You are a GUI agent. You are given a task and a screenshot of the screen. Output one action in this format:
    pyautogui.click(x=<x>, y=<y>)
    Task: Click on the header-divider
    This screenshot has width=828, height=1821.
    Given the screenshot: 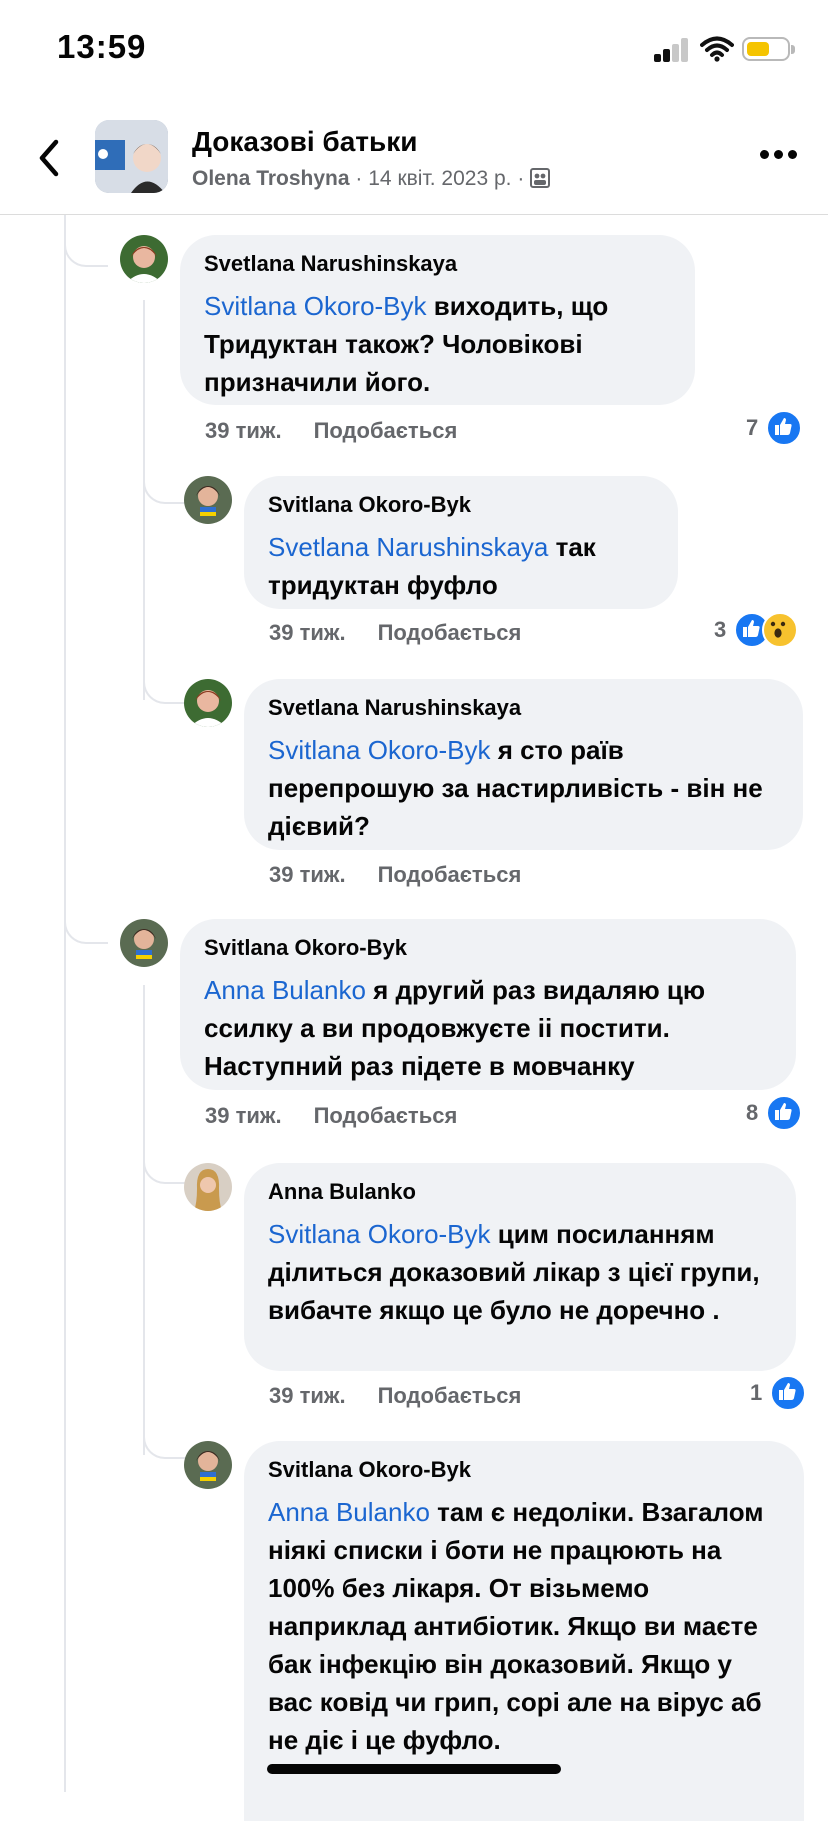 What is the action you would take?
    pyautogui.click(x=414, y=214)
    